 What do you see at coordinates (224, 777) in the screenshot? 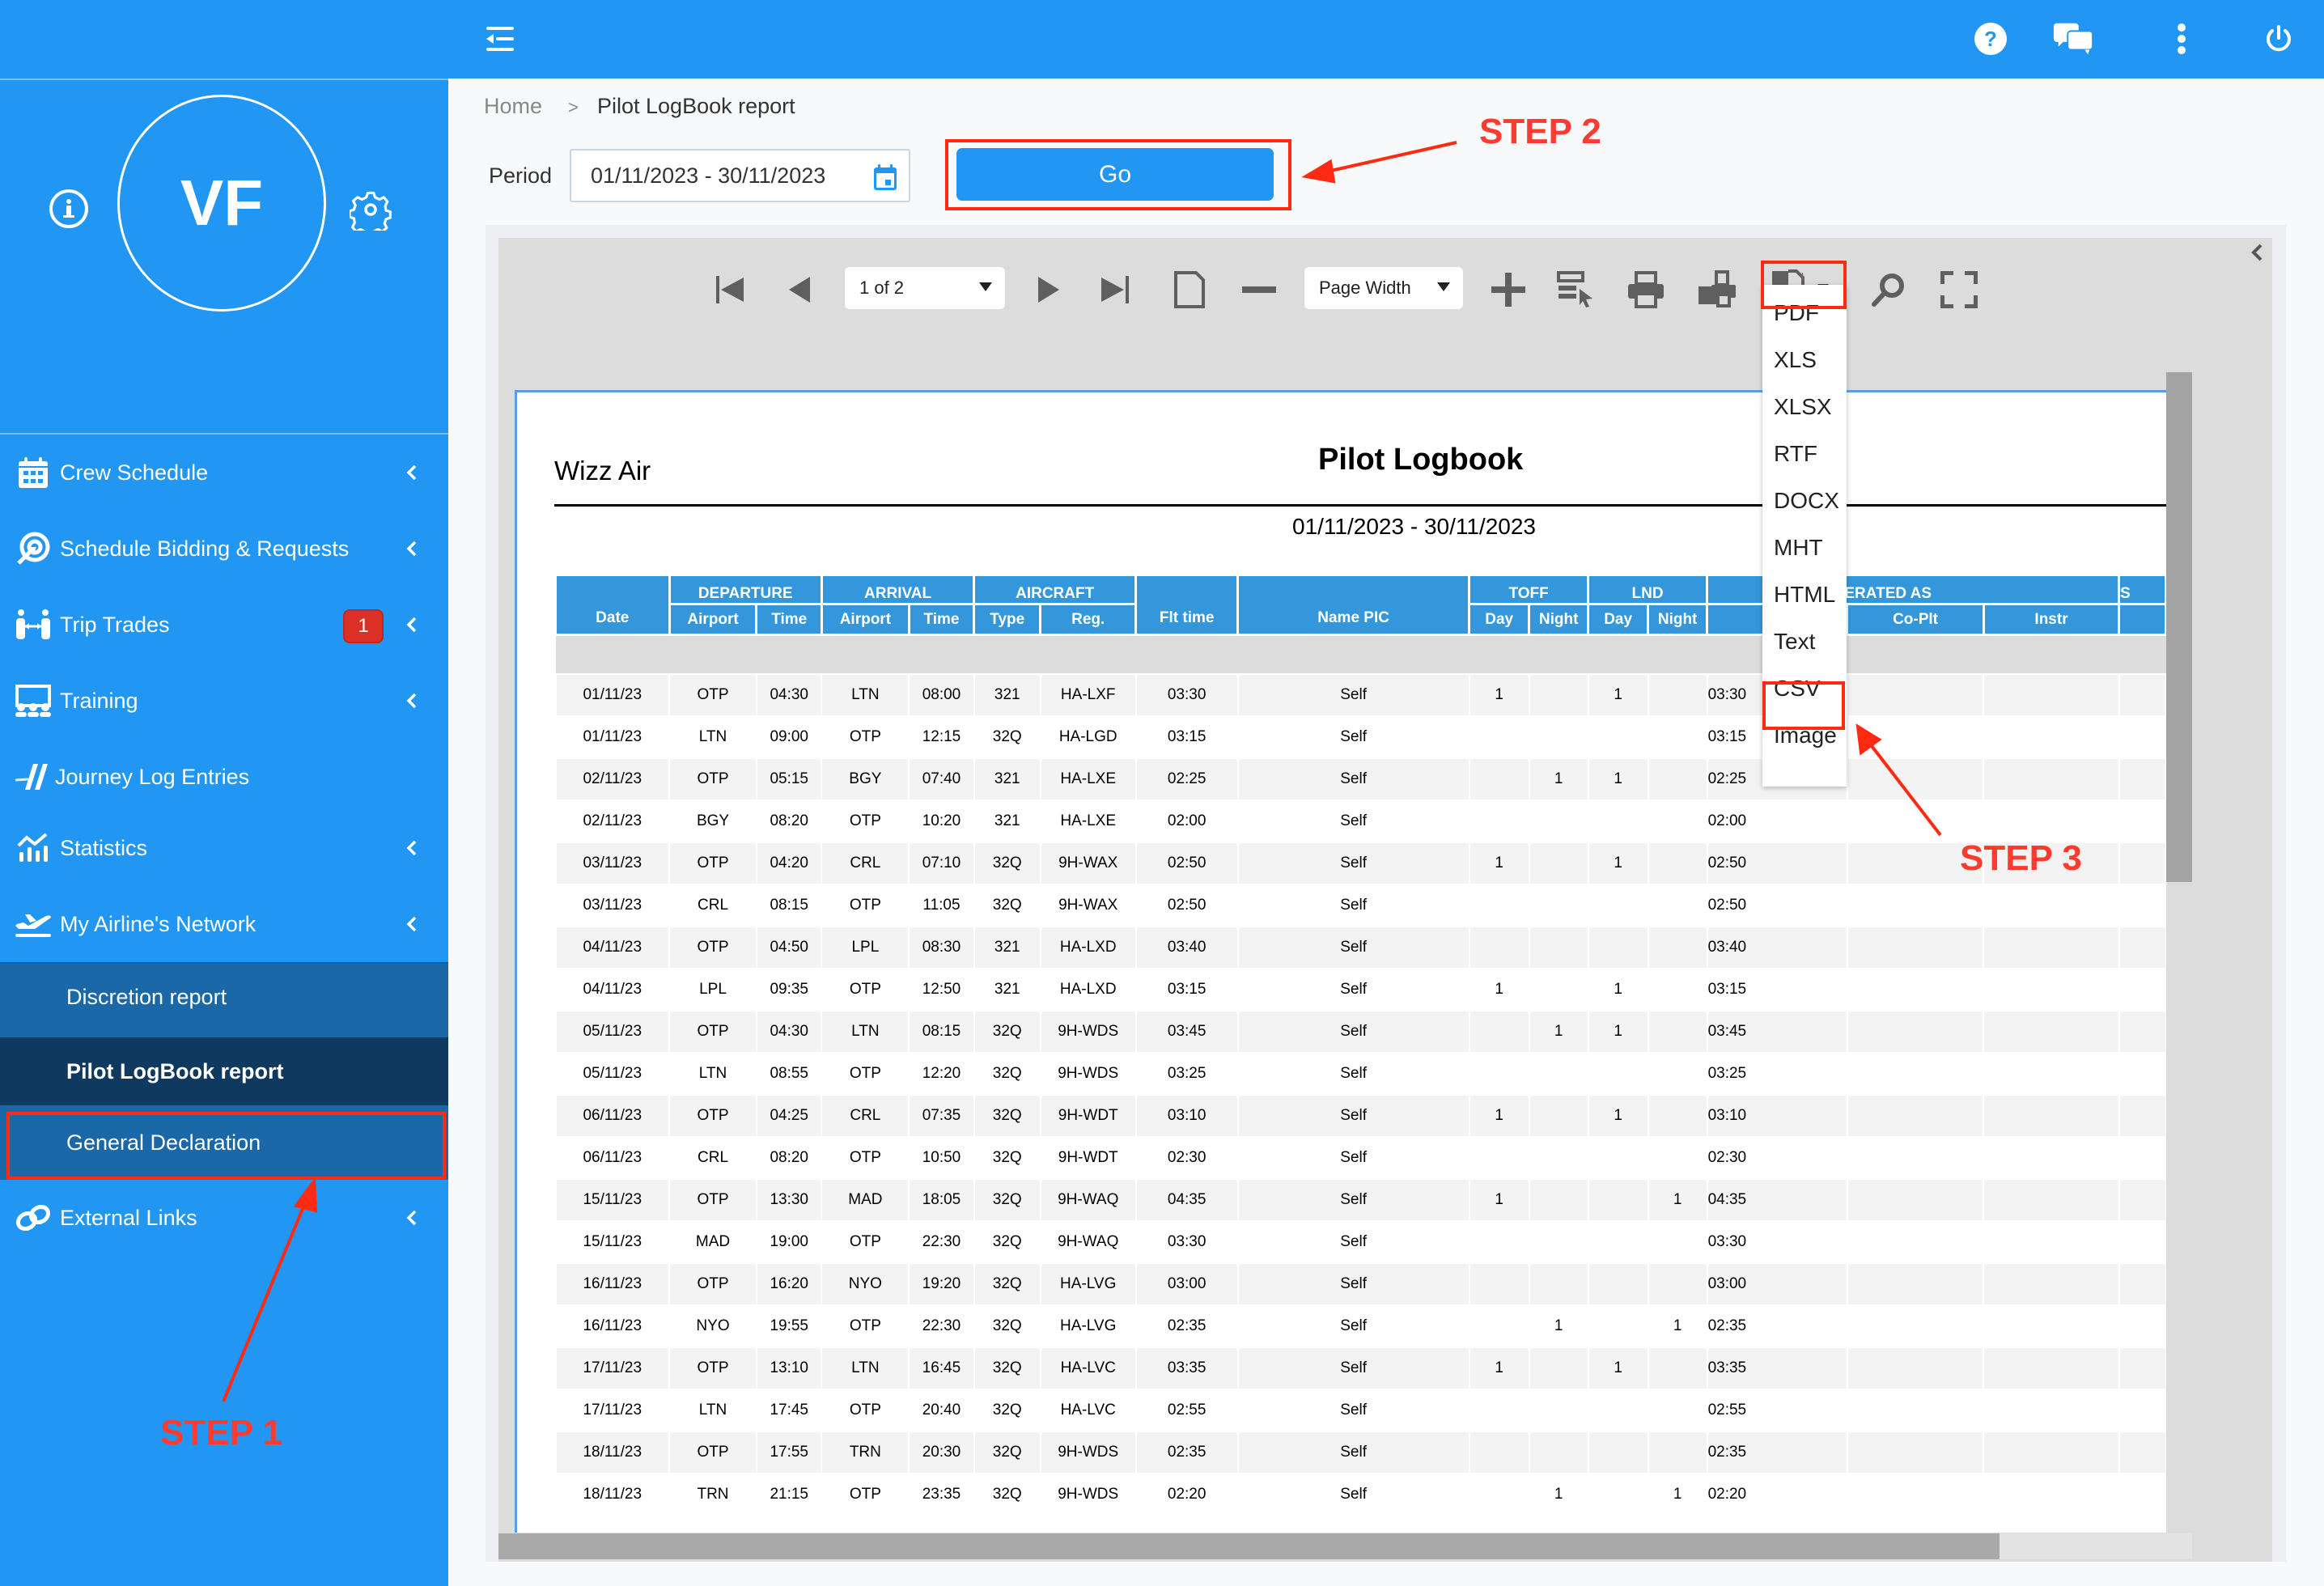
I see `sidebar-item-journey-log: Journey Log Entries` at bounding box center [224, 777].